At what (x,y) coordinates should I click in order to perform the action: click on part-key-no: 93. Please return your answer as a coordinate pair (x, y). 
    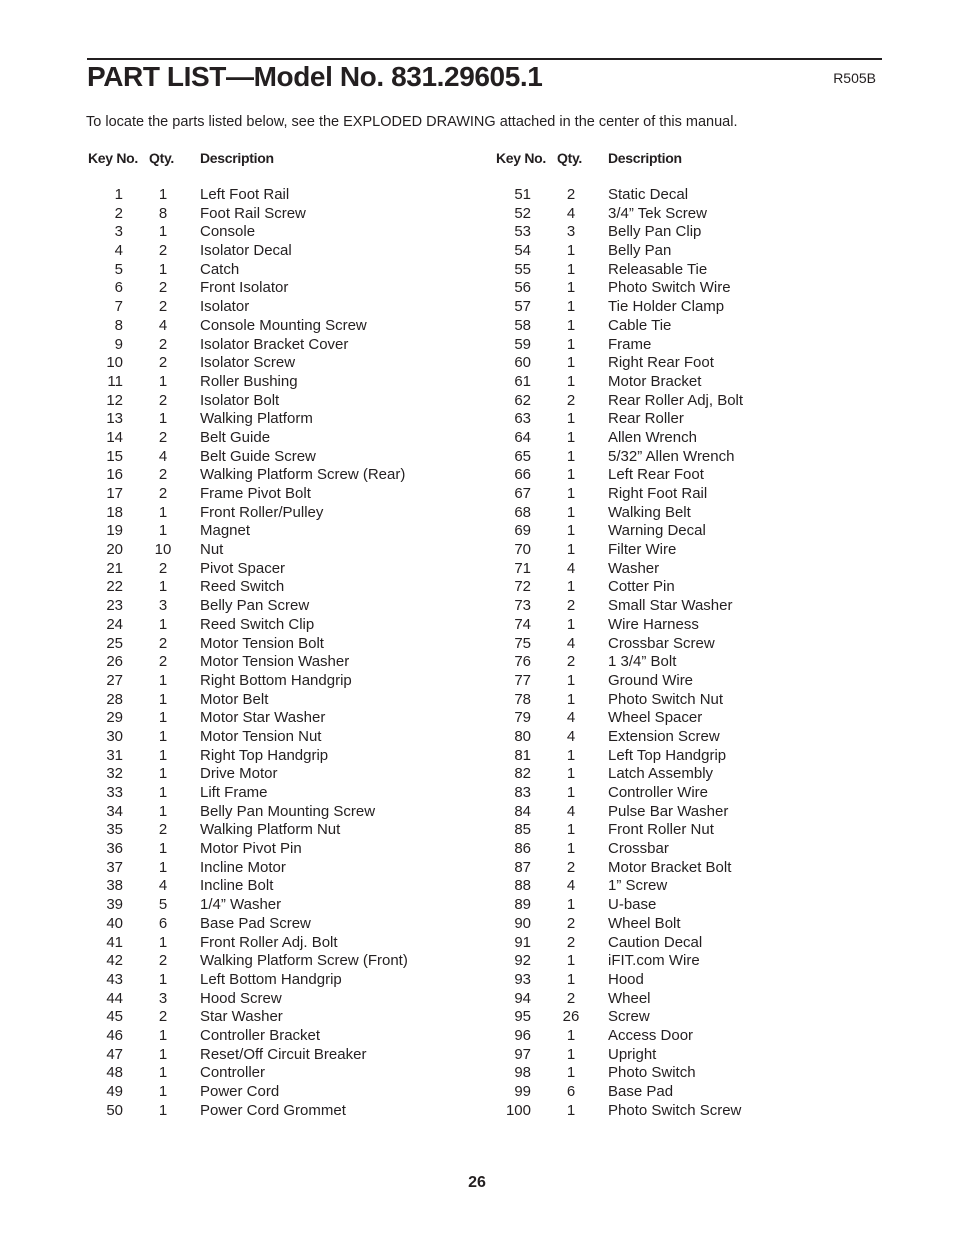
    Looking at the image, I should click on (522, 979).